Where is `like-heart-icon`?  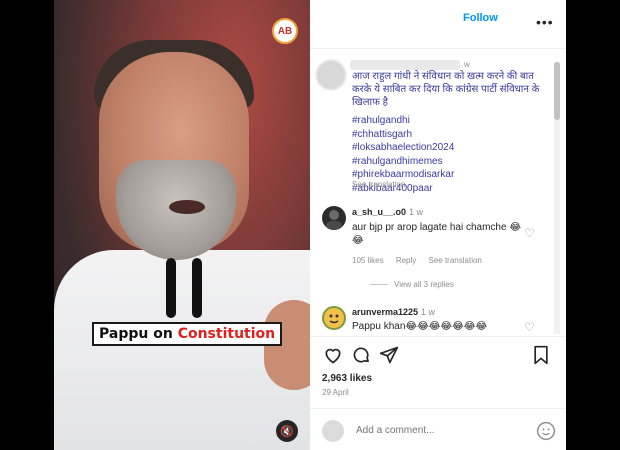 like-heart-icon is located at coordinates (333, 355).